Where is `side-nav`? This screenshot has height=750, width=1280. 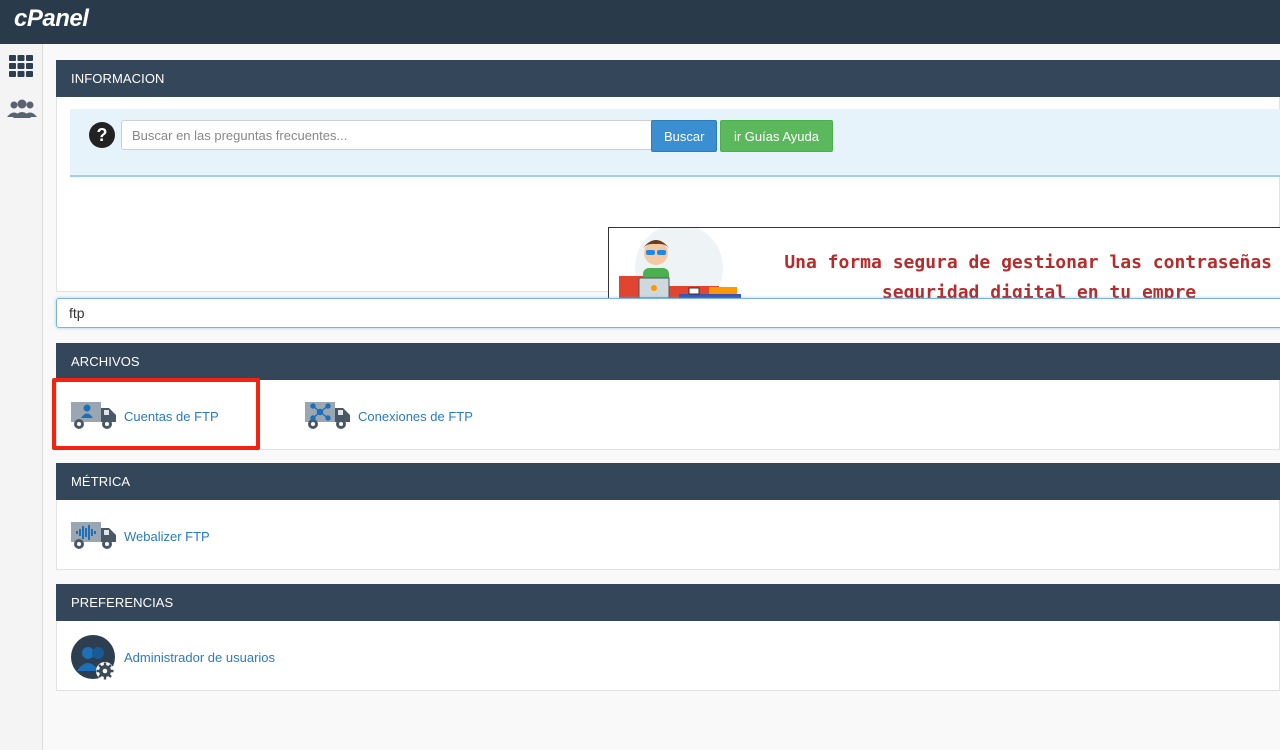
side-nav is located at coordinates (21, 397).